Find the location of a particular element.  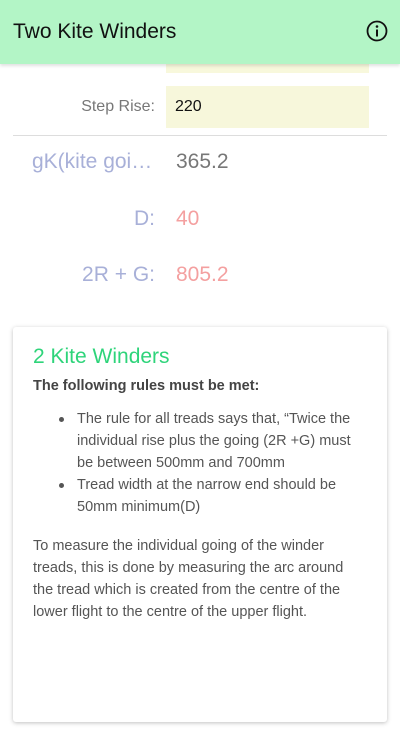

two-r-g-label: 2R + G: is located at coordinates (118, 274).